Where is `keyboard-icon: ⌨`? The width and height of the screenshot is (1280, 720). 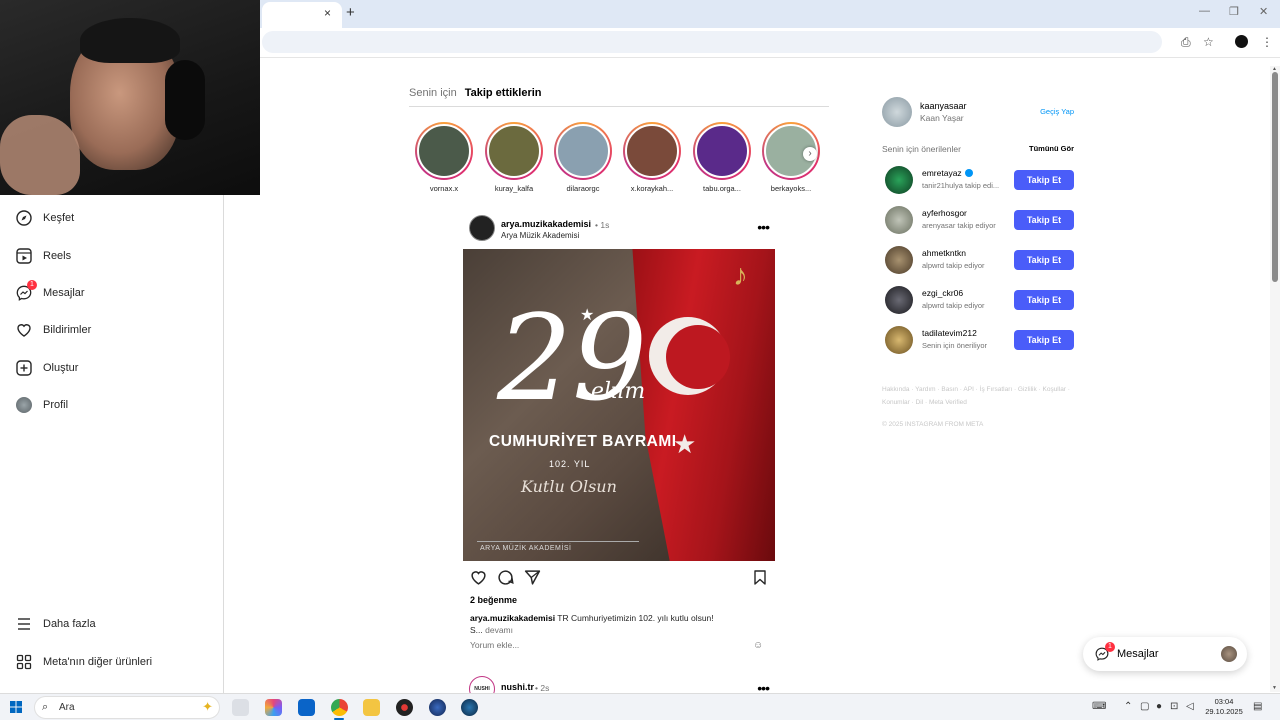
keyboard-icon: ⌨ is located at coordinates (1099, 706).